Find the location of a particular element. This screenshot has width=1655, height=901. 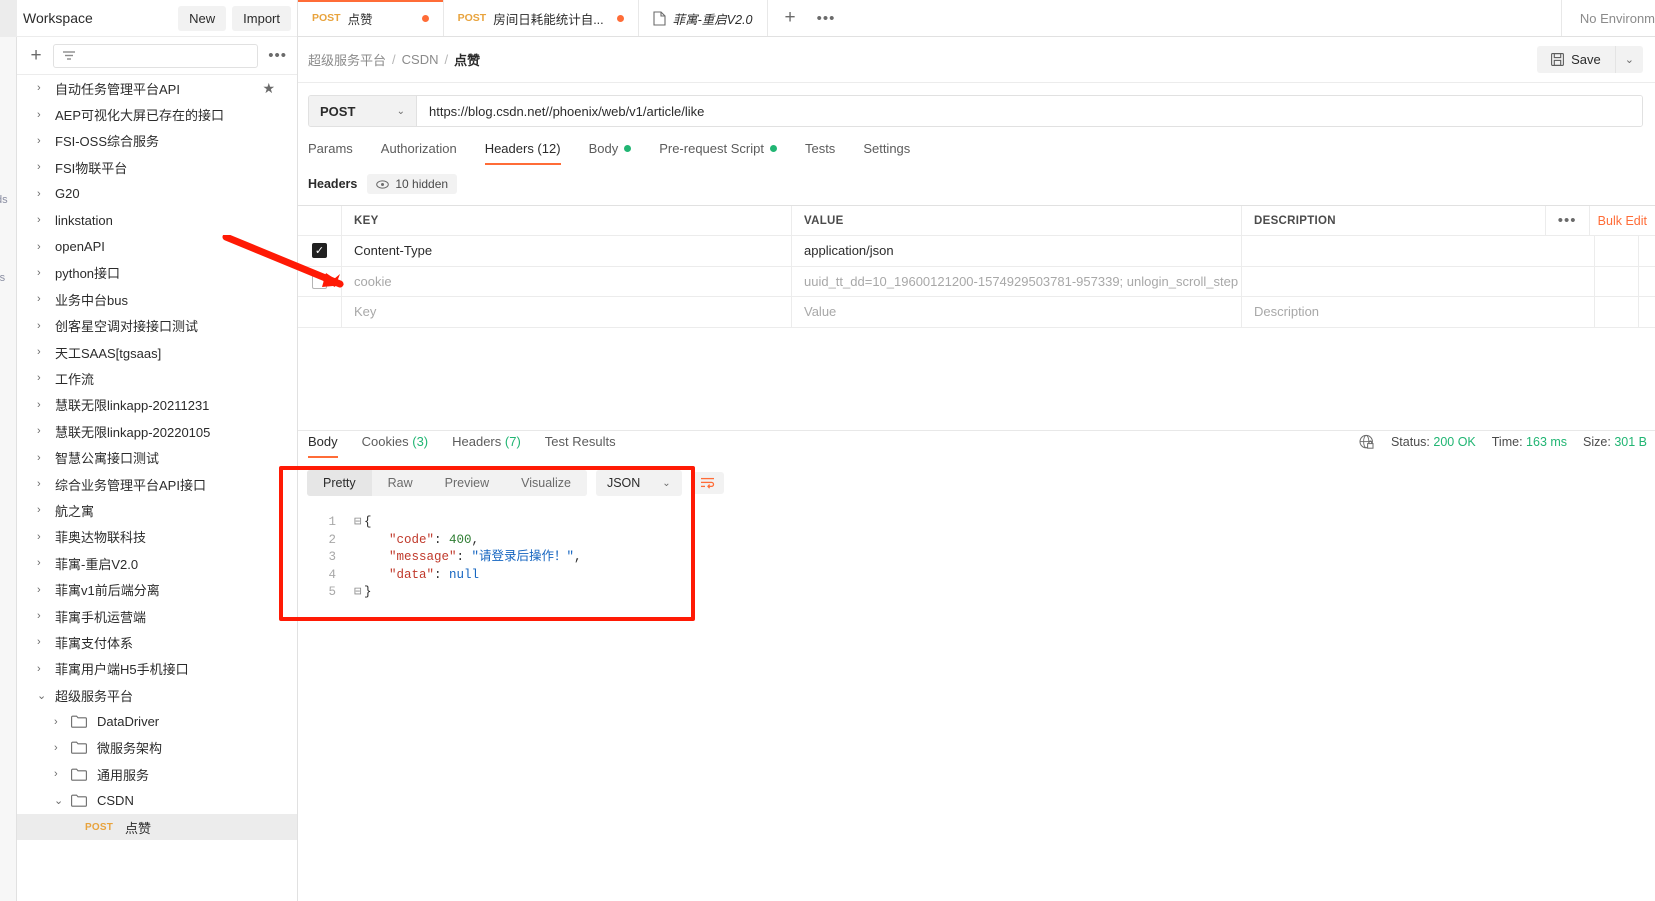

new-button: New is located at coordinates (202, 18).